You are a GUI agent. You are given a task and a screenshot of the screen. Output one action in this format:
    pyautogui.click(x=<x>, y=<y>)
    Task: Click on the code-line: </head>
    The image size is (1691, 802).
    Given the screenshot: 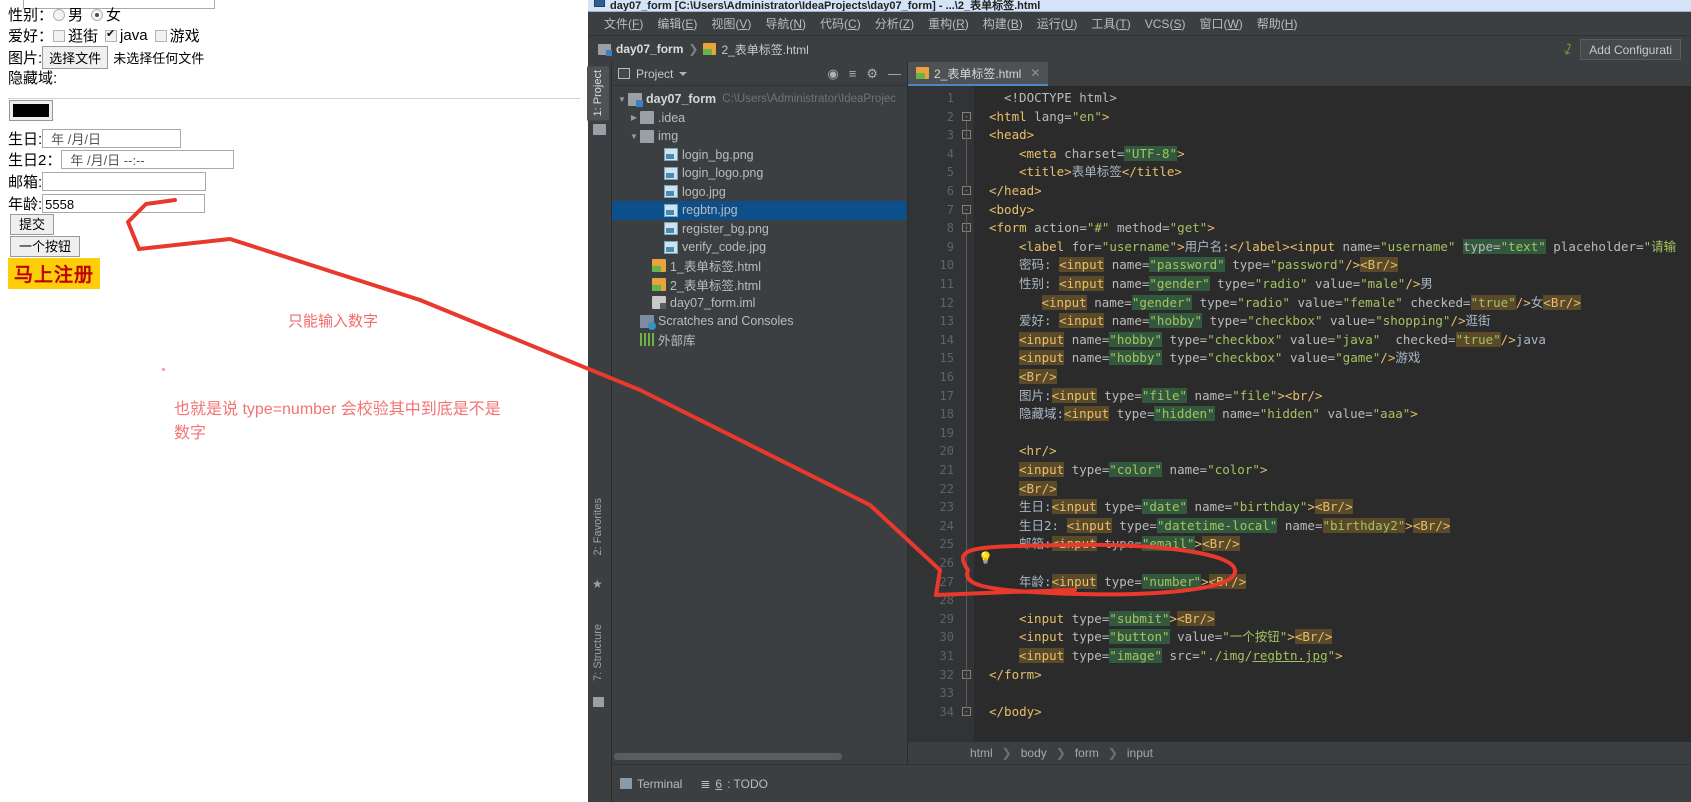 What is the action you would take?
    pyautogui.click(x=1008, y=191)
    